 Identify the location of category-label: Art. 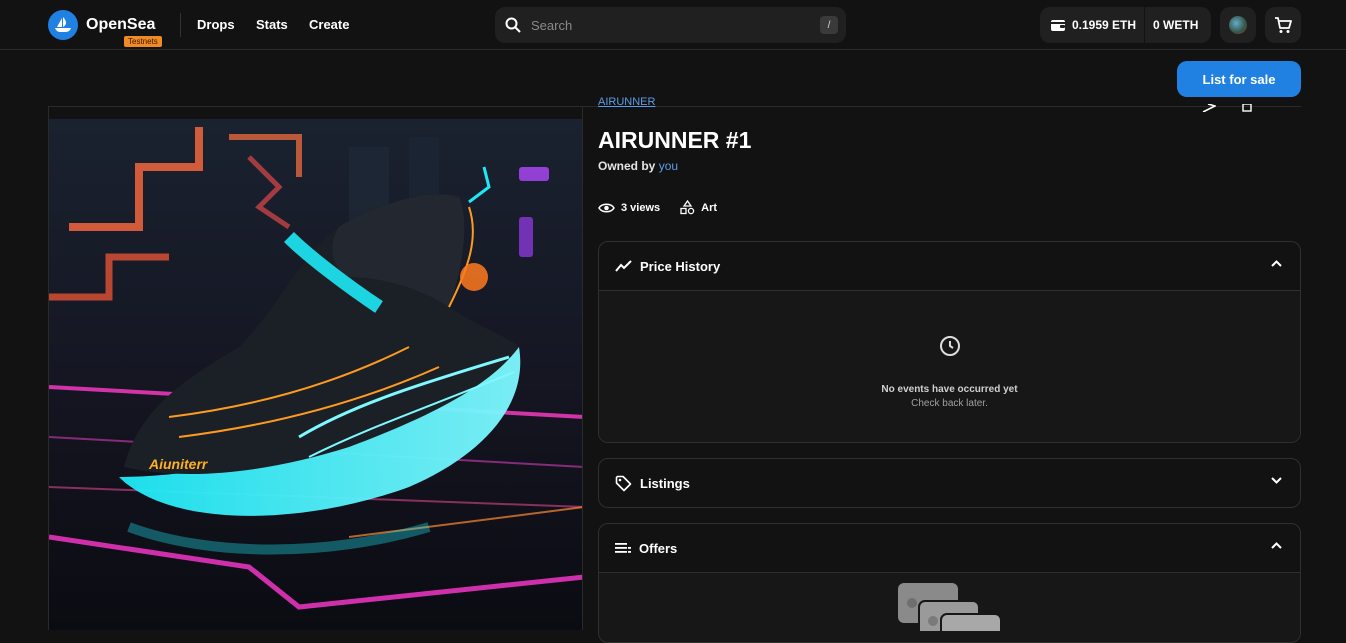
(709, 207).